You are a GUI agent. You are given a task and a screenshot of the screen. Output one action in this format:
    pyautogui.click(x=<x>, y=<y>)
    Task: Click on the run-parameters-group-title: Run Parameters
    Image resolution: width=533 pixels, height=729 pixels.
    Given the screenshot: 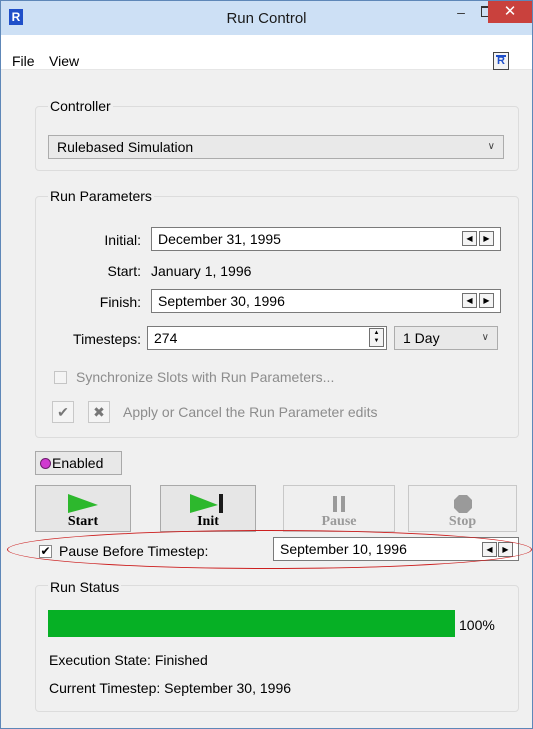 What is the action you would take?
    pyautogui.click(x=101, y=196)
    